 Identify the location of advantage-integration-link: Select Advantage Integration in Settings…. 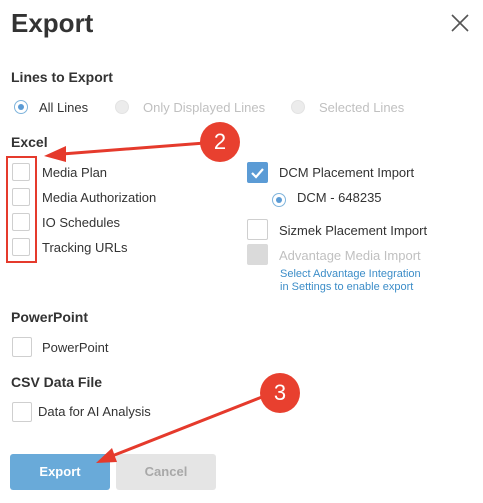
(350, 281).